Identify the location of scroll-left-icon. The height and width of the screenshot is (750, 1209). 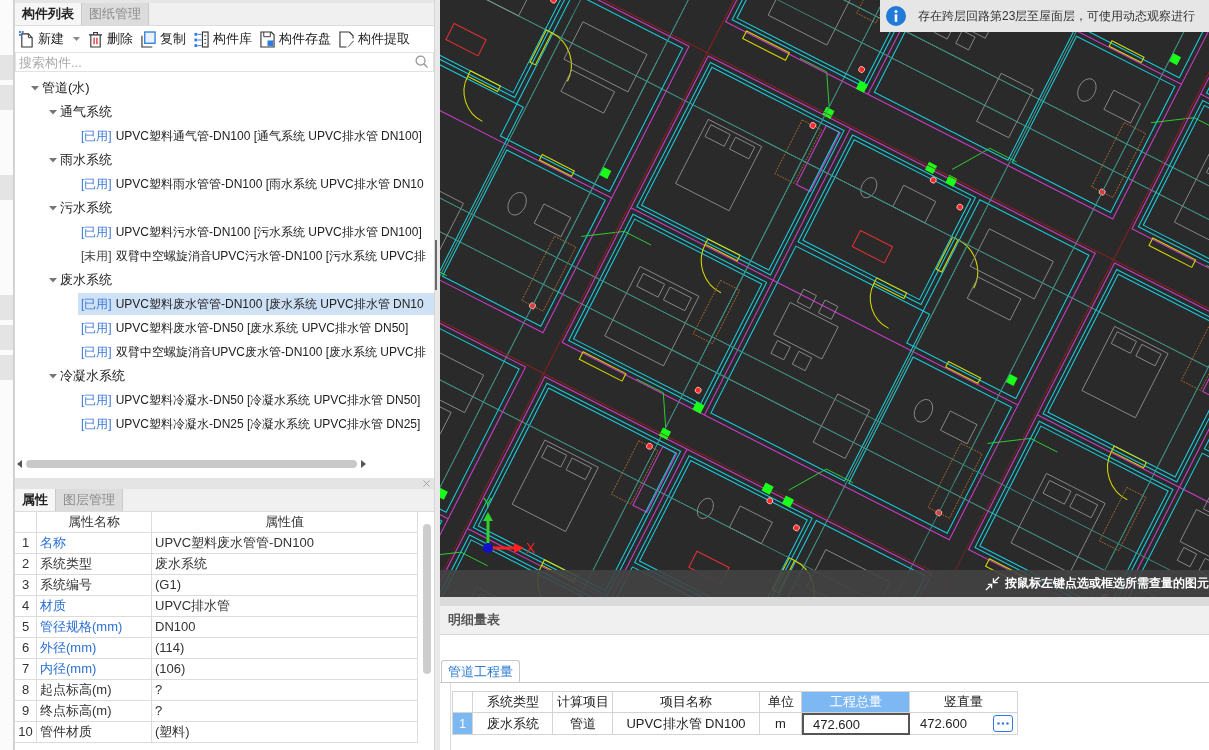
(19, 464).